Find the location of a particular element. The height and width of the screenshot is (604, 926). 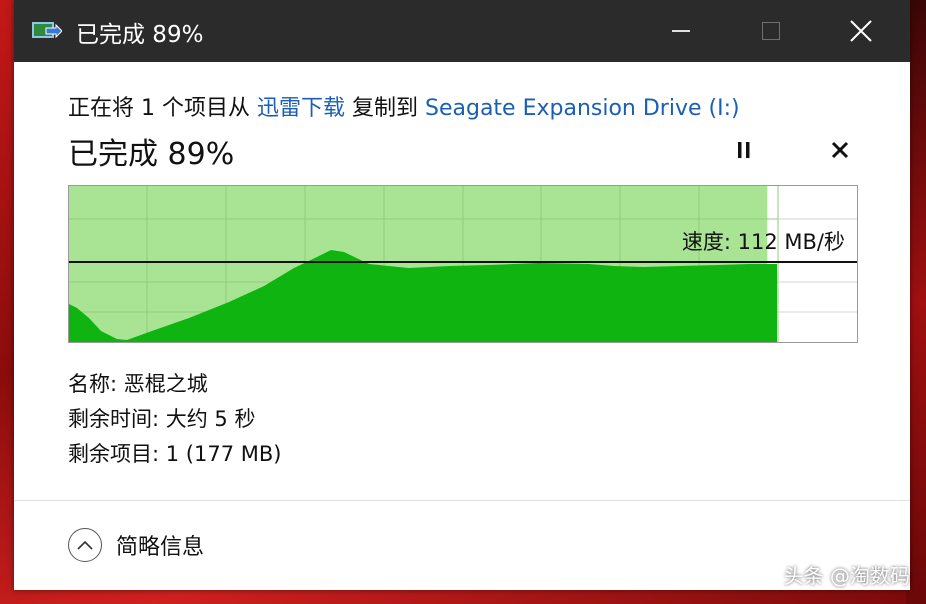

chevron-up-circle is located at coordinates (85, 545).